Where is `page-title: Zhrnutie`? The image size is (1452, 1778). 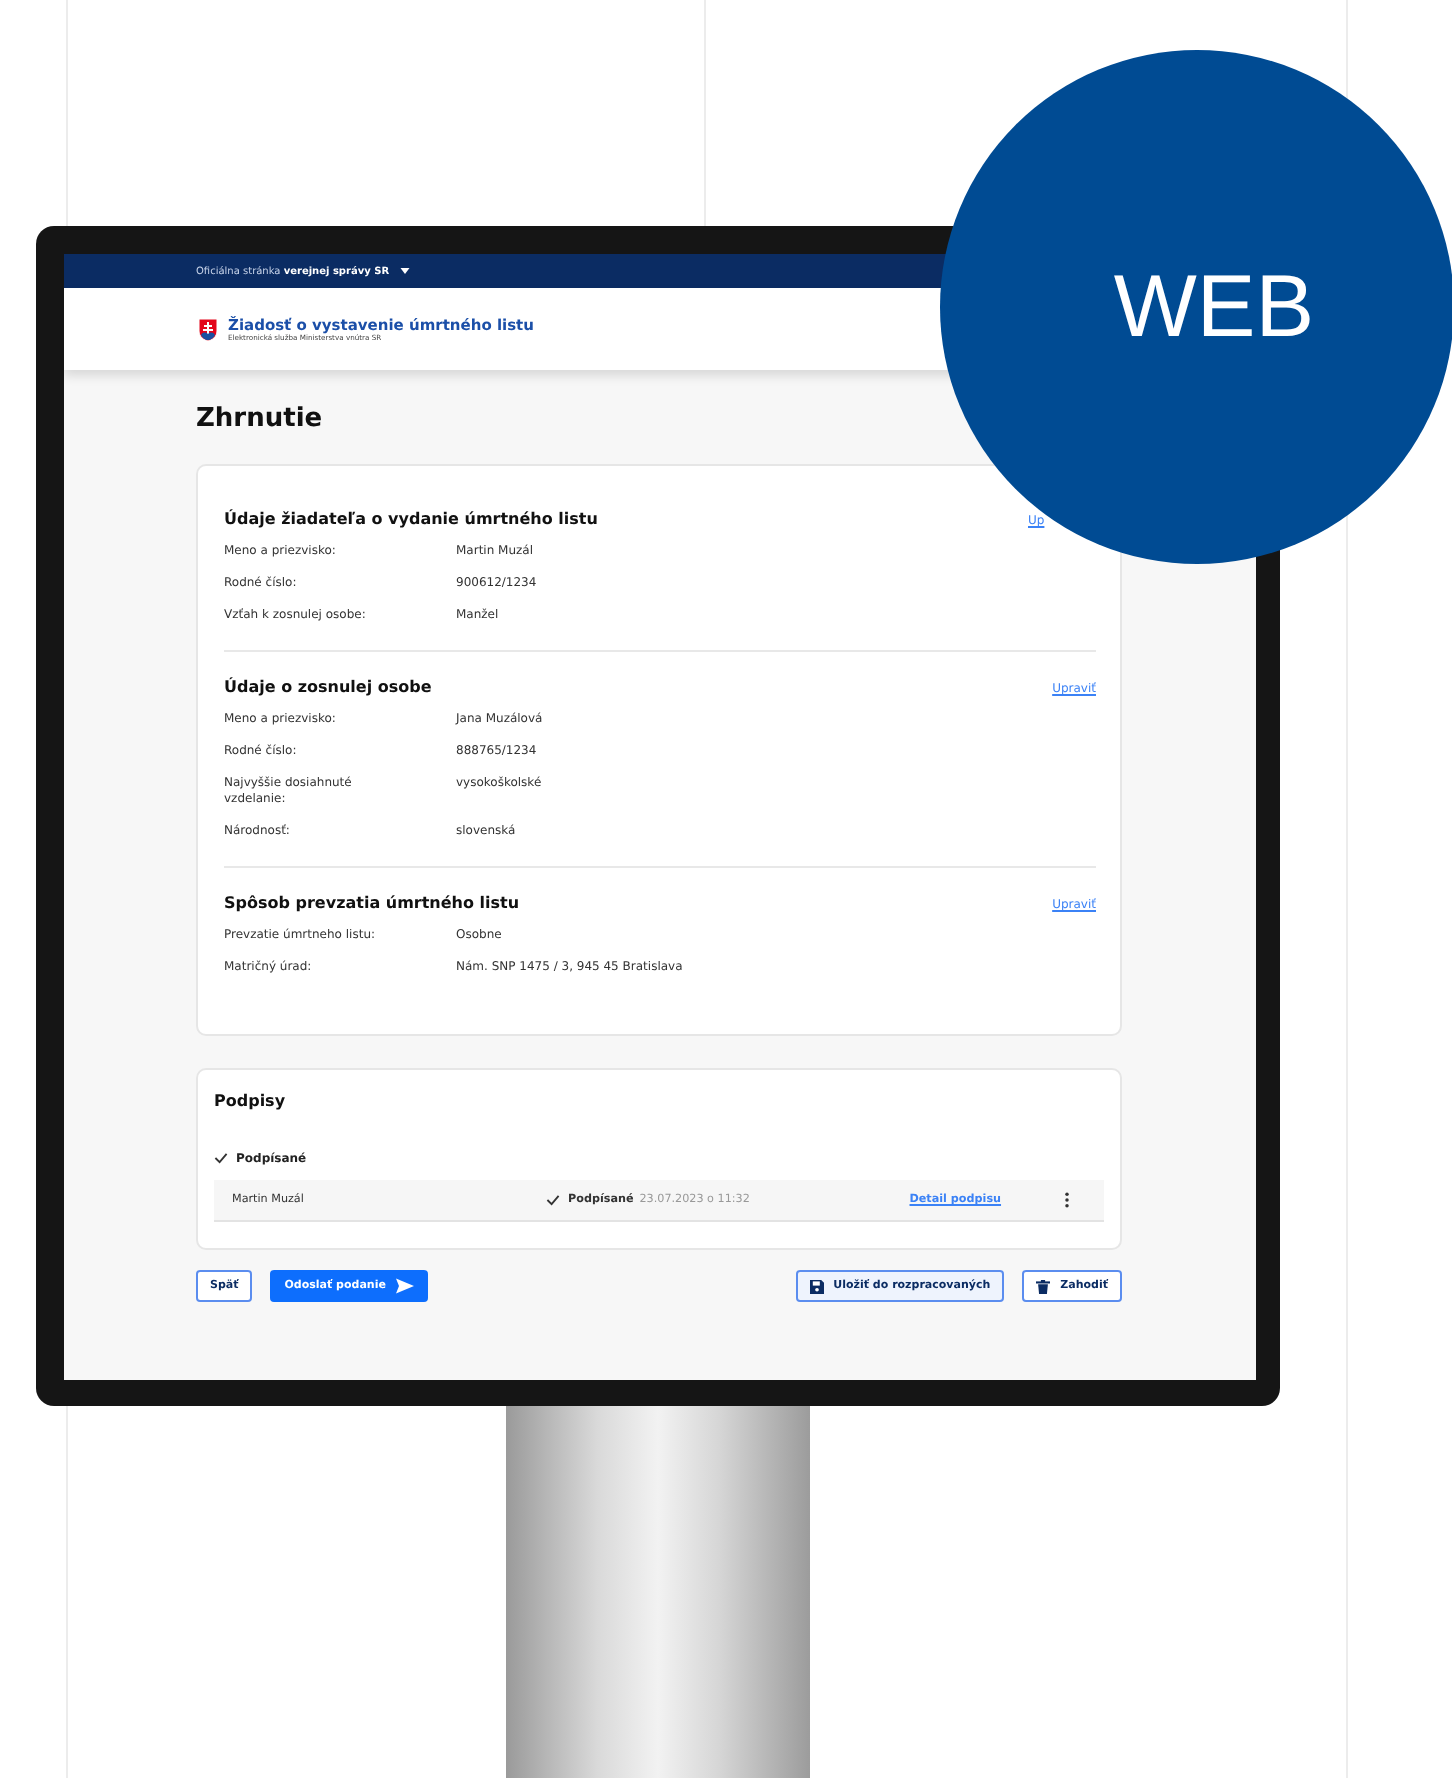 page-title: Zhrnutie is located at coordinates (260, 420).